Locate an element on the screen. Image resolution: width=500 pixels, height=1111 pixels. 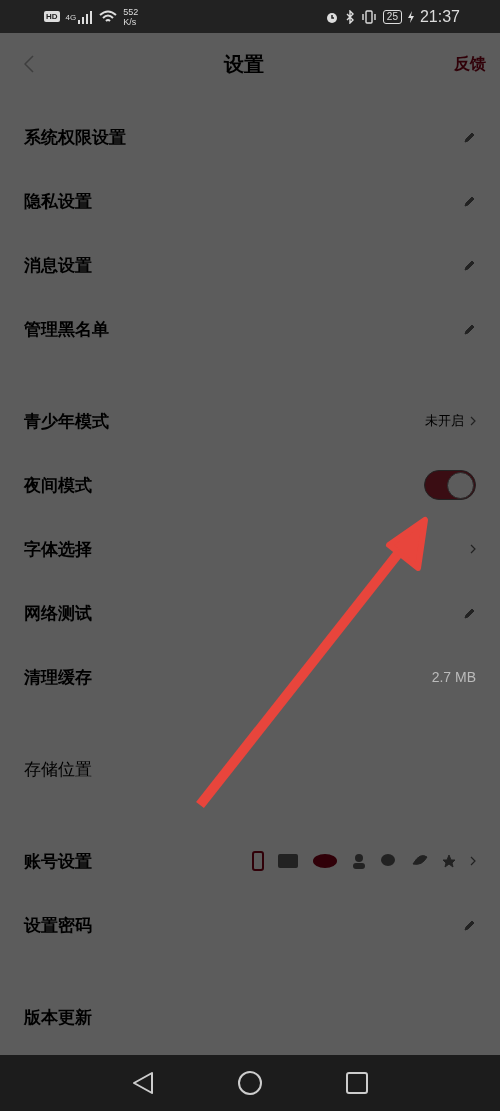
setting-label: 账号设置 is located at coordinates (58, 861).